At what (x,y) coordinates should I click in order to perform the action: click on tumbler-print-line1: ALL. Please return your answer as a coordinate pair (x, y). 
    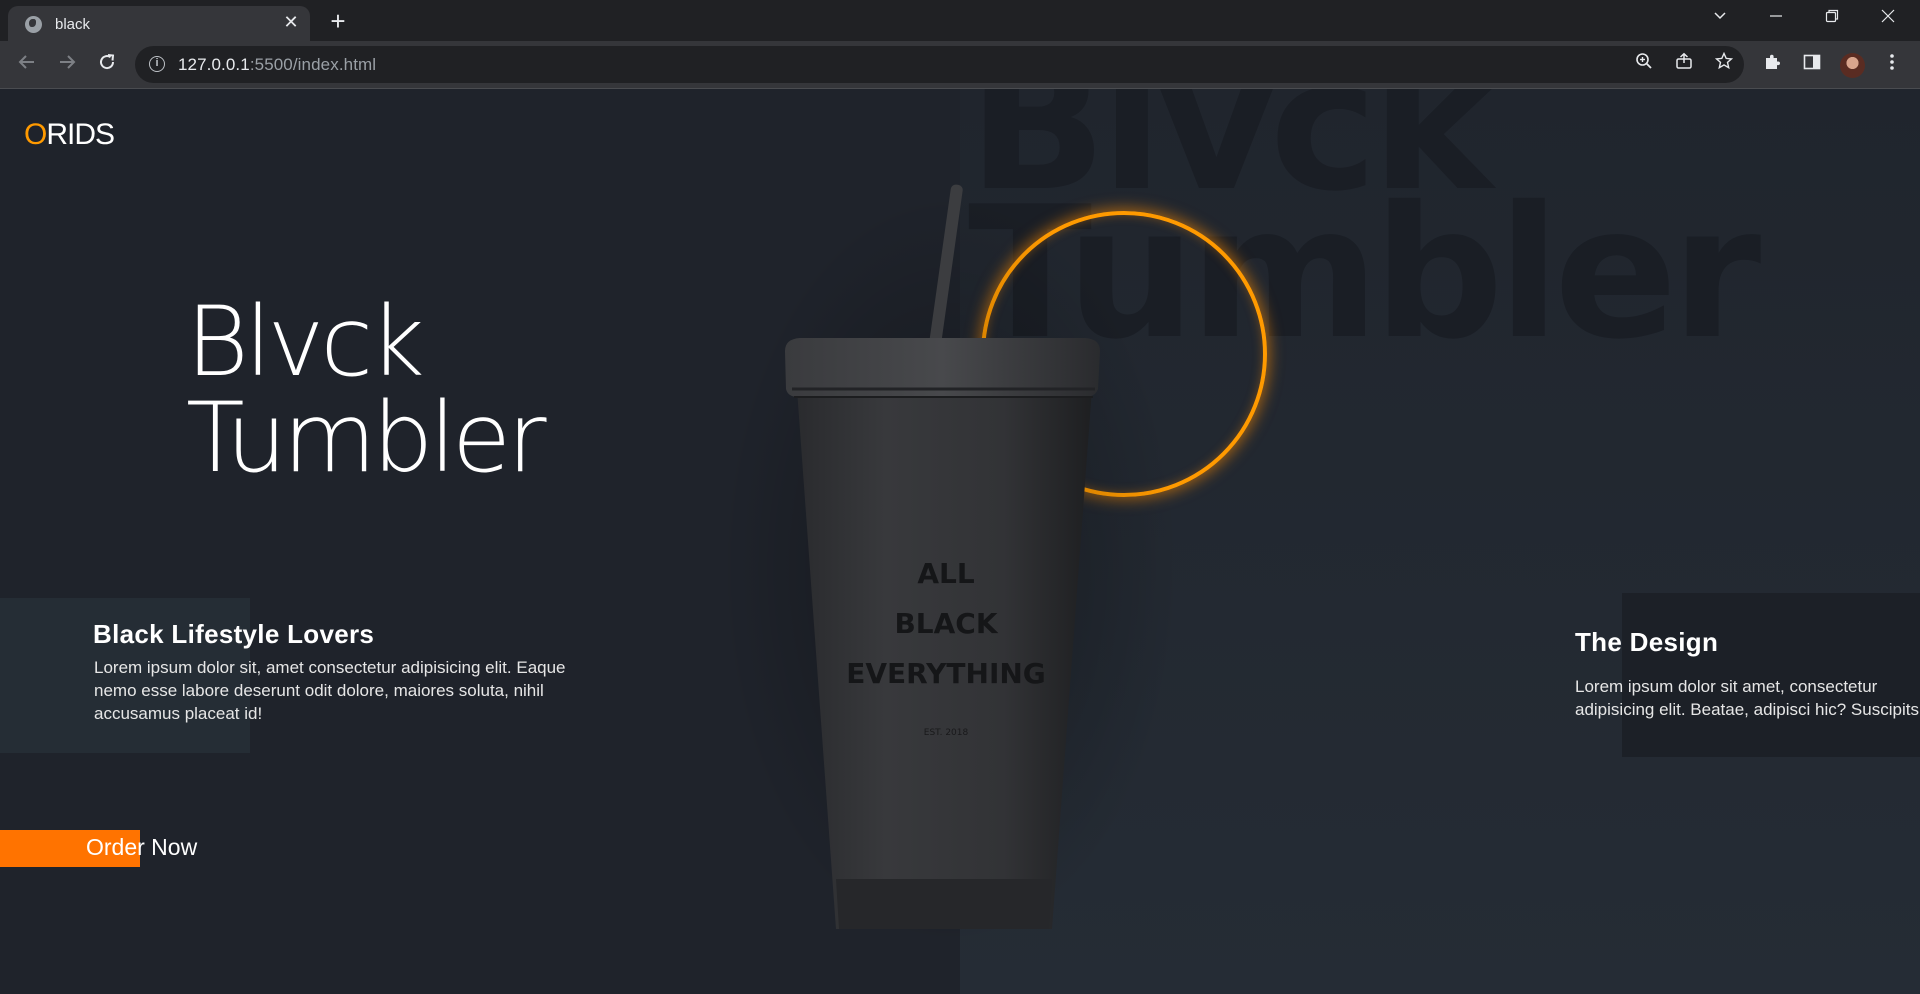
    Looking at the image, I should click on (946, 573).